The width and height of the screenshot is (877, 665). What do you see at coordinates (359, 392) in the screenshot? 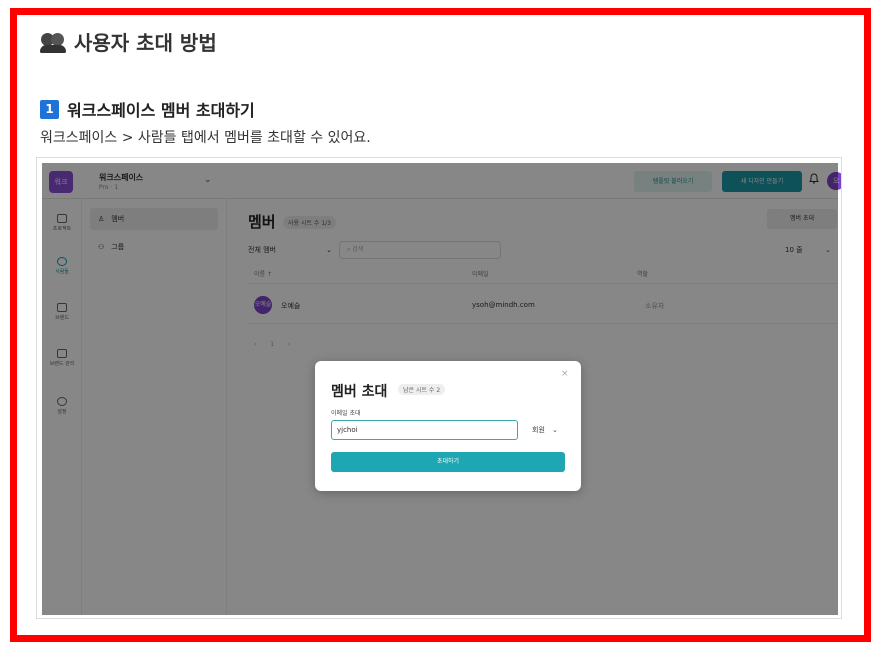
I see `modal-title: 멤버 초대` at bounding box center [359, 392].